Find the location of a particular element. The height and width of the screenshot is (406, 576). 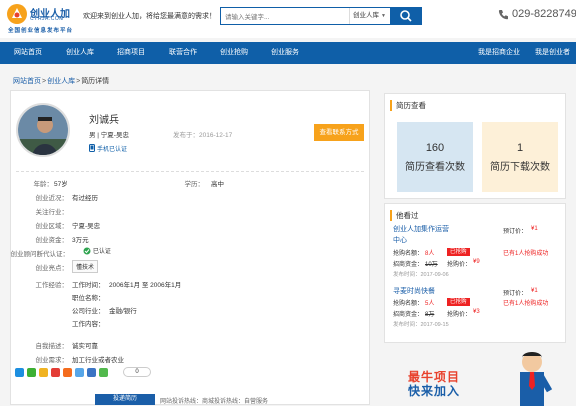

position-label: 职位名称： is located at coordinates (88, 298).